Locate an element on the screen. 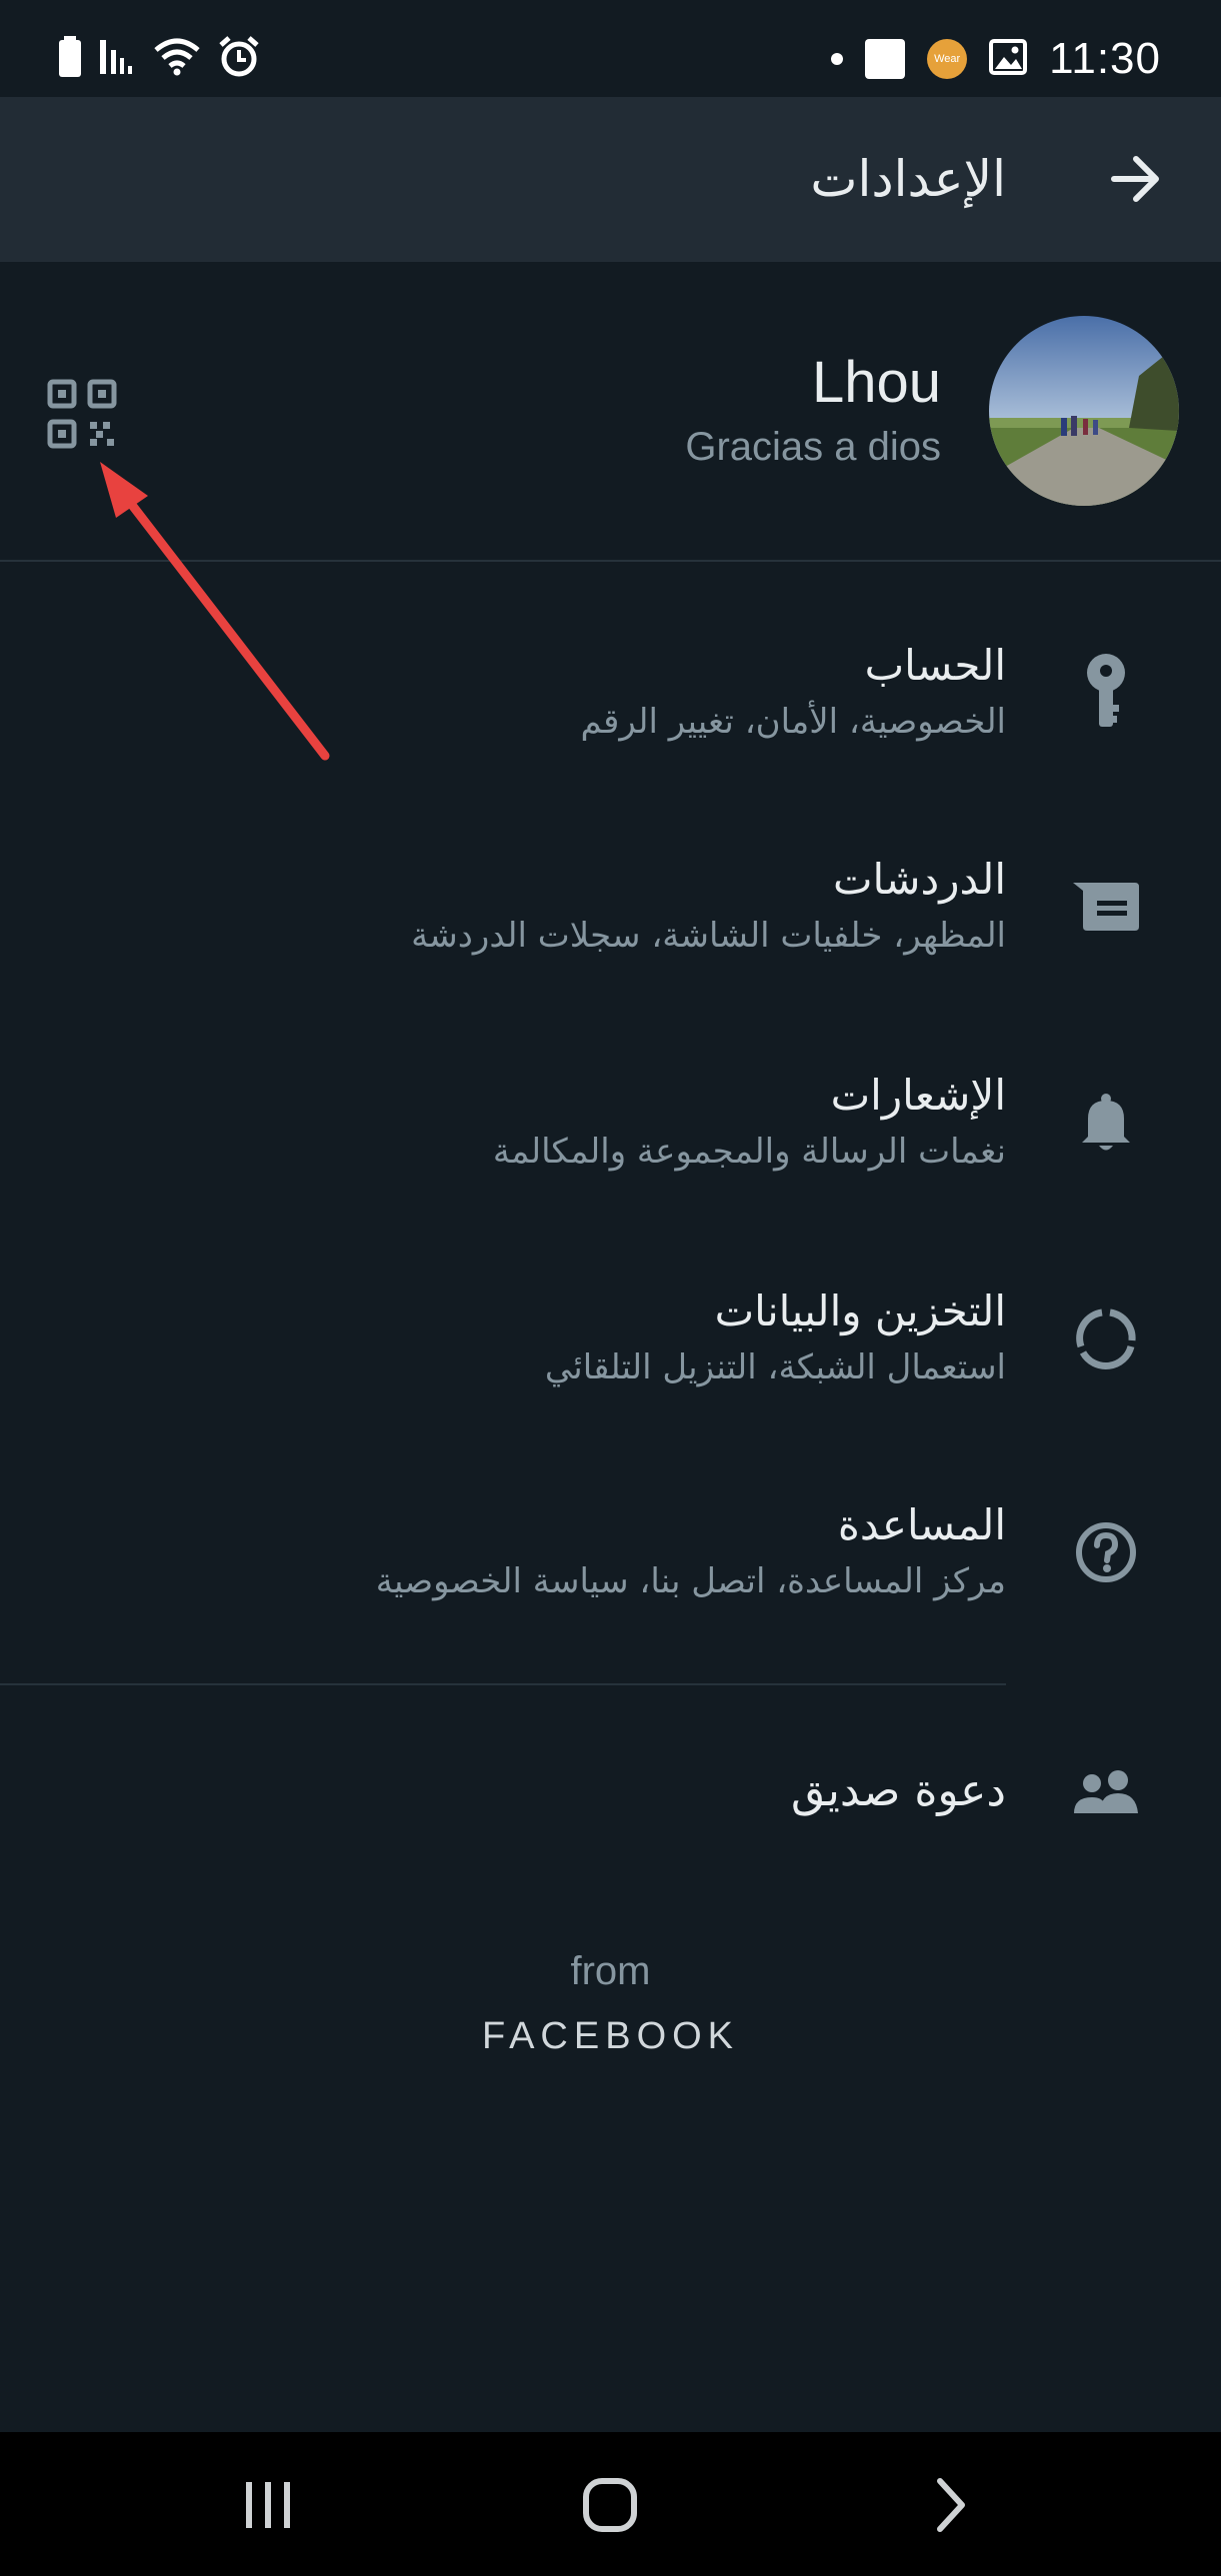 This screenshot has width=1221, height=2576. arrow-right-icon is located at coordinates (1136, 179).